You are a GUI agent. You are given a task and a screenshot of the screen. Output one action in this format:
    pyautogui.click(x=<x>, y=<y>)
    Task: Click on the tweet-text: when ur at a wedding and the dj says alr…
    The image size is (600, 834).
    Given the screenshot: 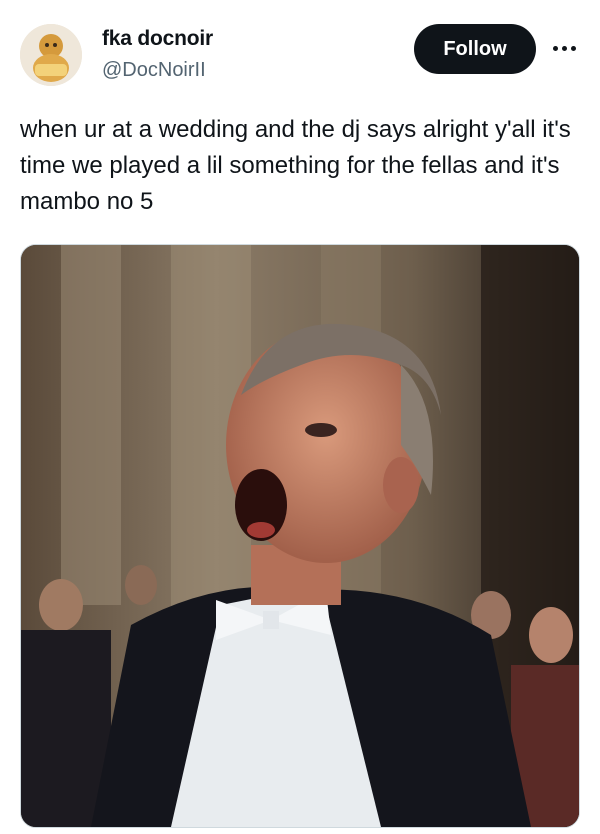 What is the action you would take?
    pyautogui.click(x=295, y=165)
    